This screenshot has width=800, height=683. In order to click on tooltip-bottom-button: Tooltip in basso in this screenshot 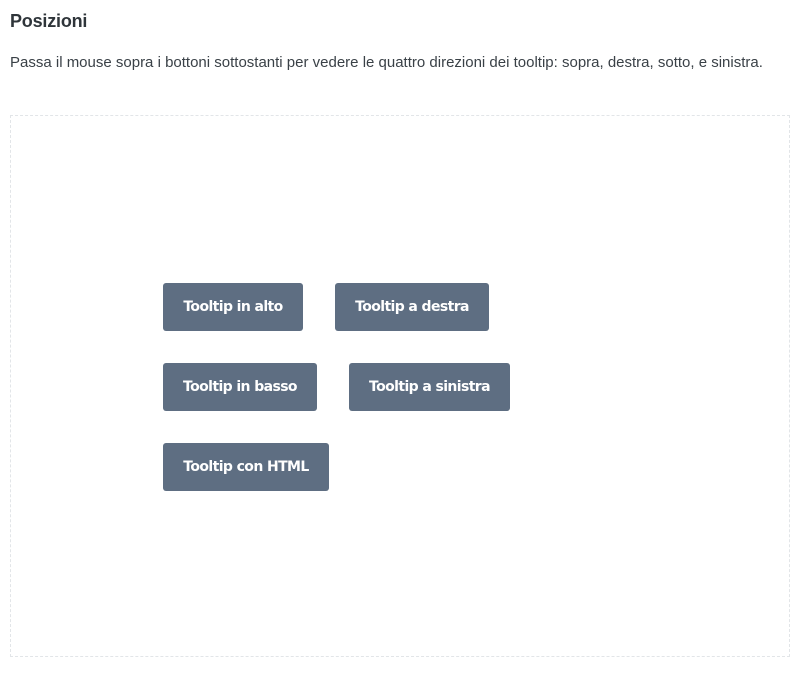, I will do `click(240, 387)`.